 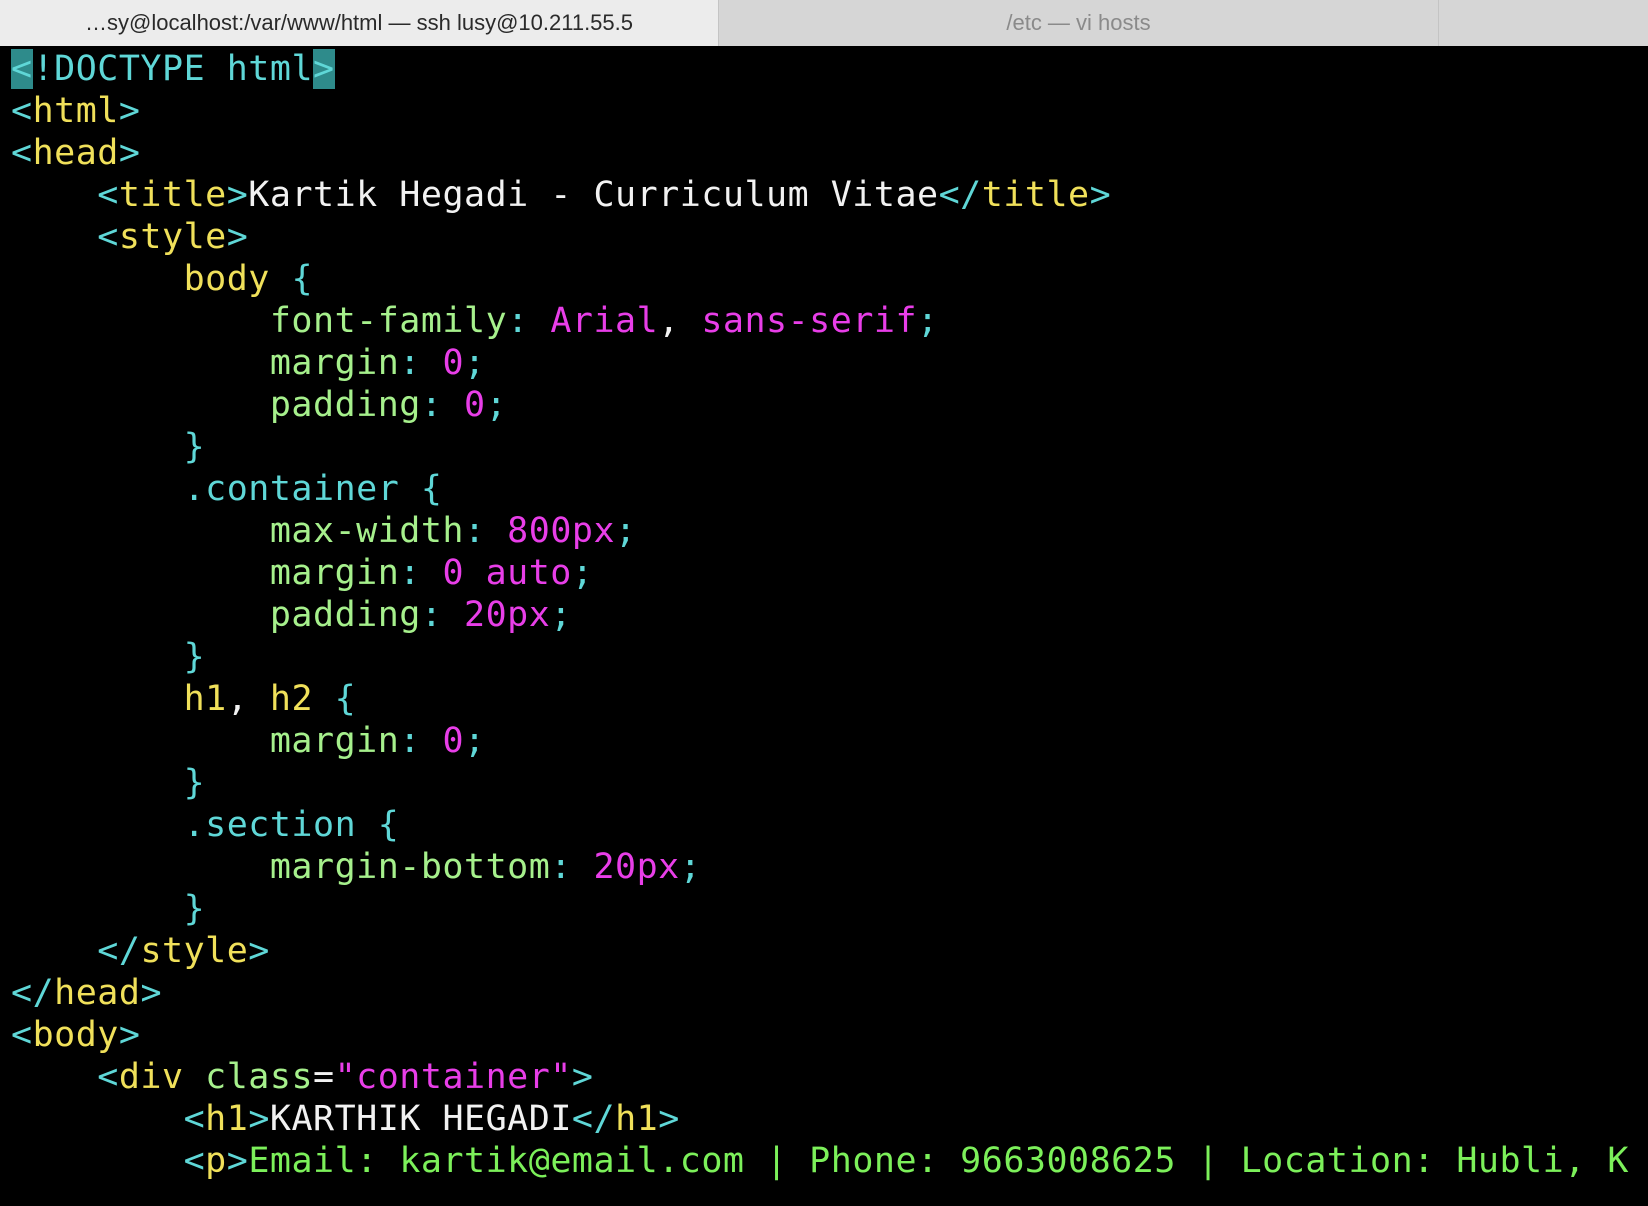 What do you see at coordinates (829, 531) in the screenshot?
I see `code-line: max-width: 800px;` at bounding box center [829, 531].